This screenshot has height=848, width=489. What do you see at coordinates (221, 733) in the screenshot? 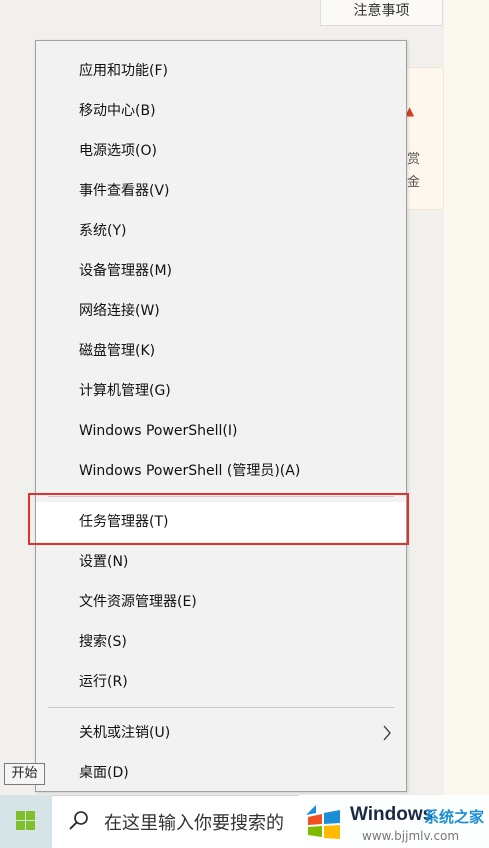
I see `menu-item-shutdown: 关机或注销(U)` at bounding box center [221, 733].